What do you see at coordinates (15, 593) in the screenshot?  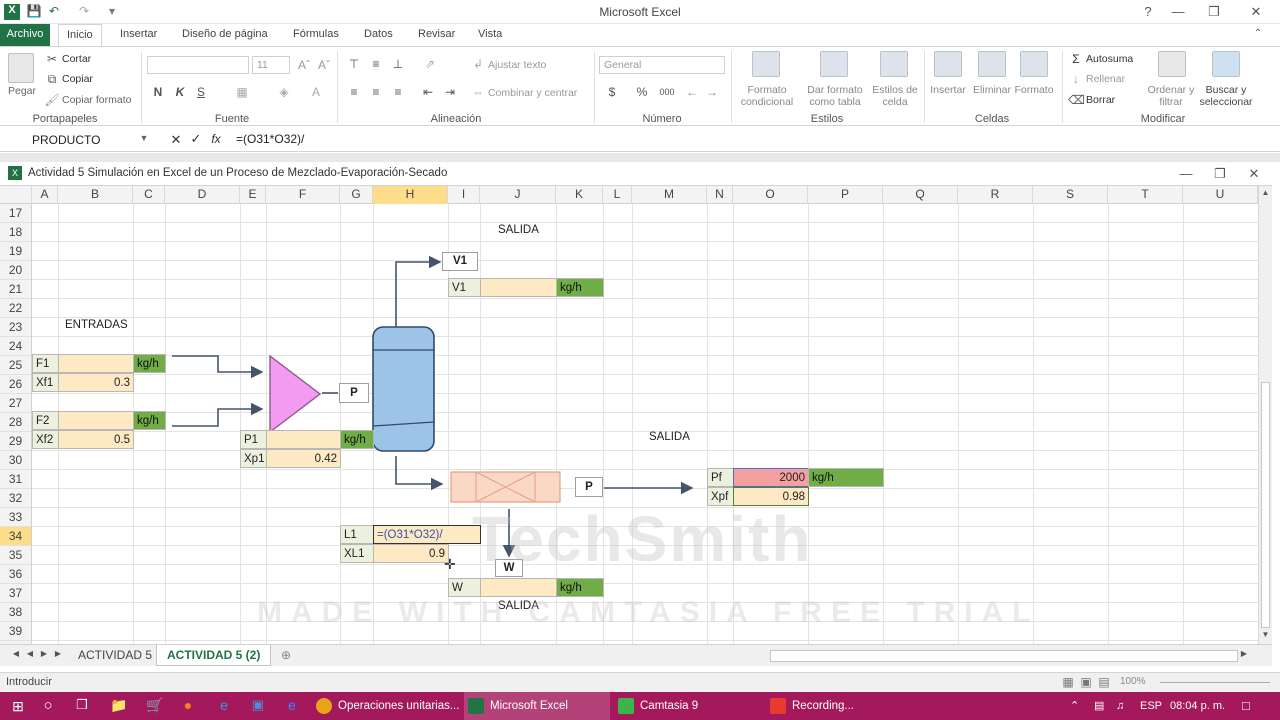 I see `row-header: 37` at bounding box center [15, 593].